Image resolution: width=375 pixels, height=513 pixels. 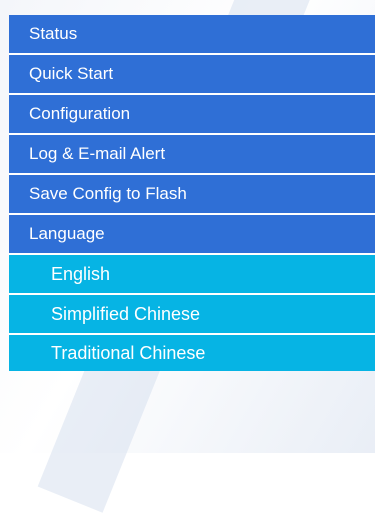 I want to click on menu-item-quick-start: Quick Start, so click(x=192, y=75).